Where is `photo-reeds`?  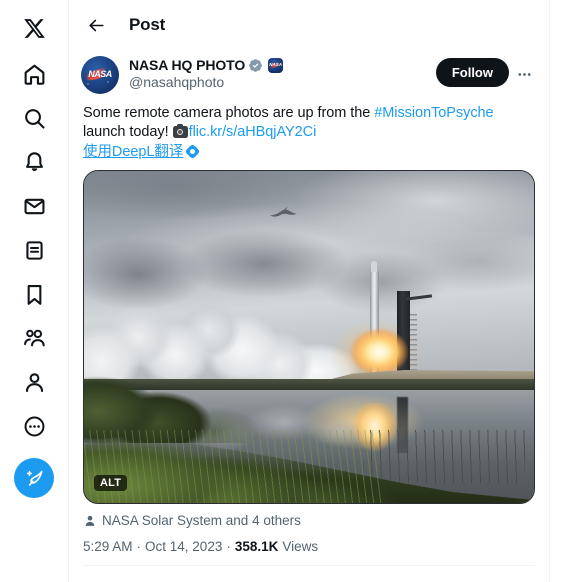
photo-reeds is located at coordinates (444, 456).